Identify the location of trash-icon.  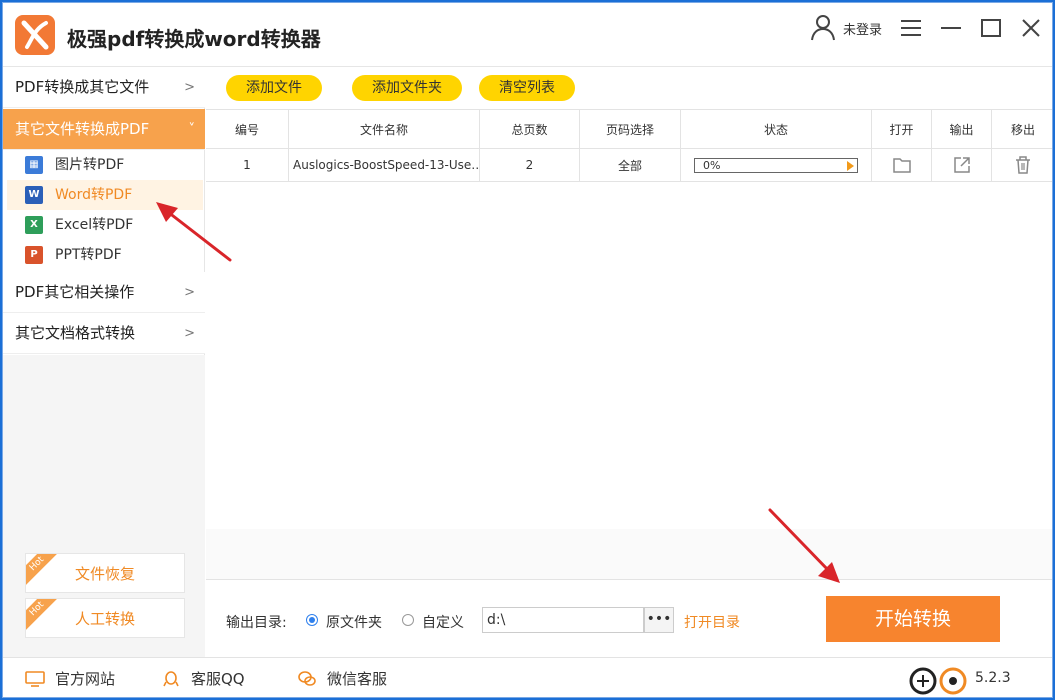
(1023, 165).